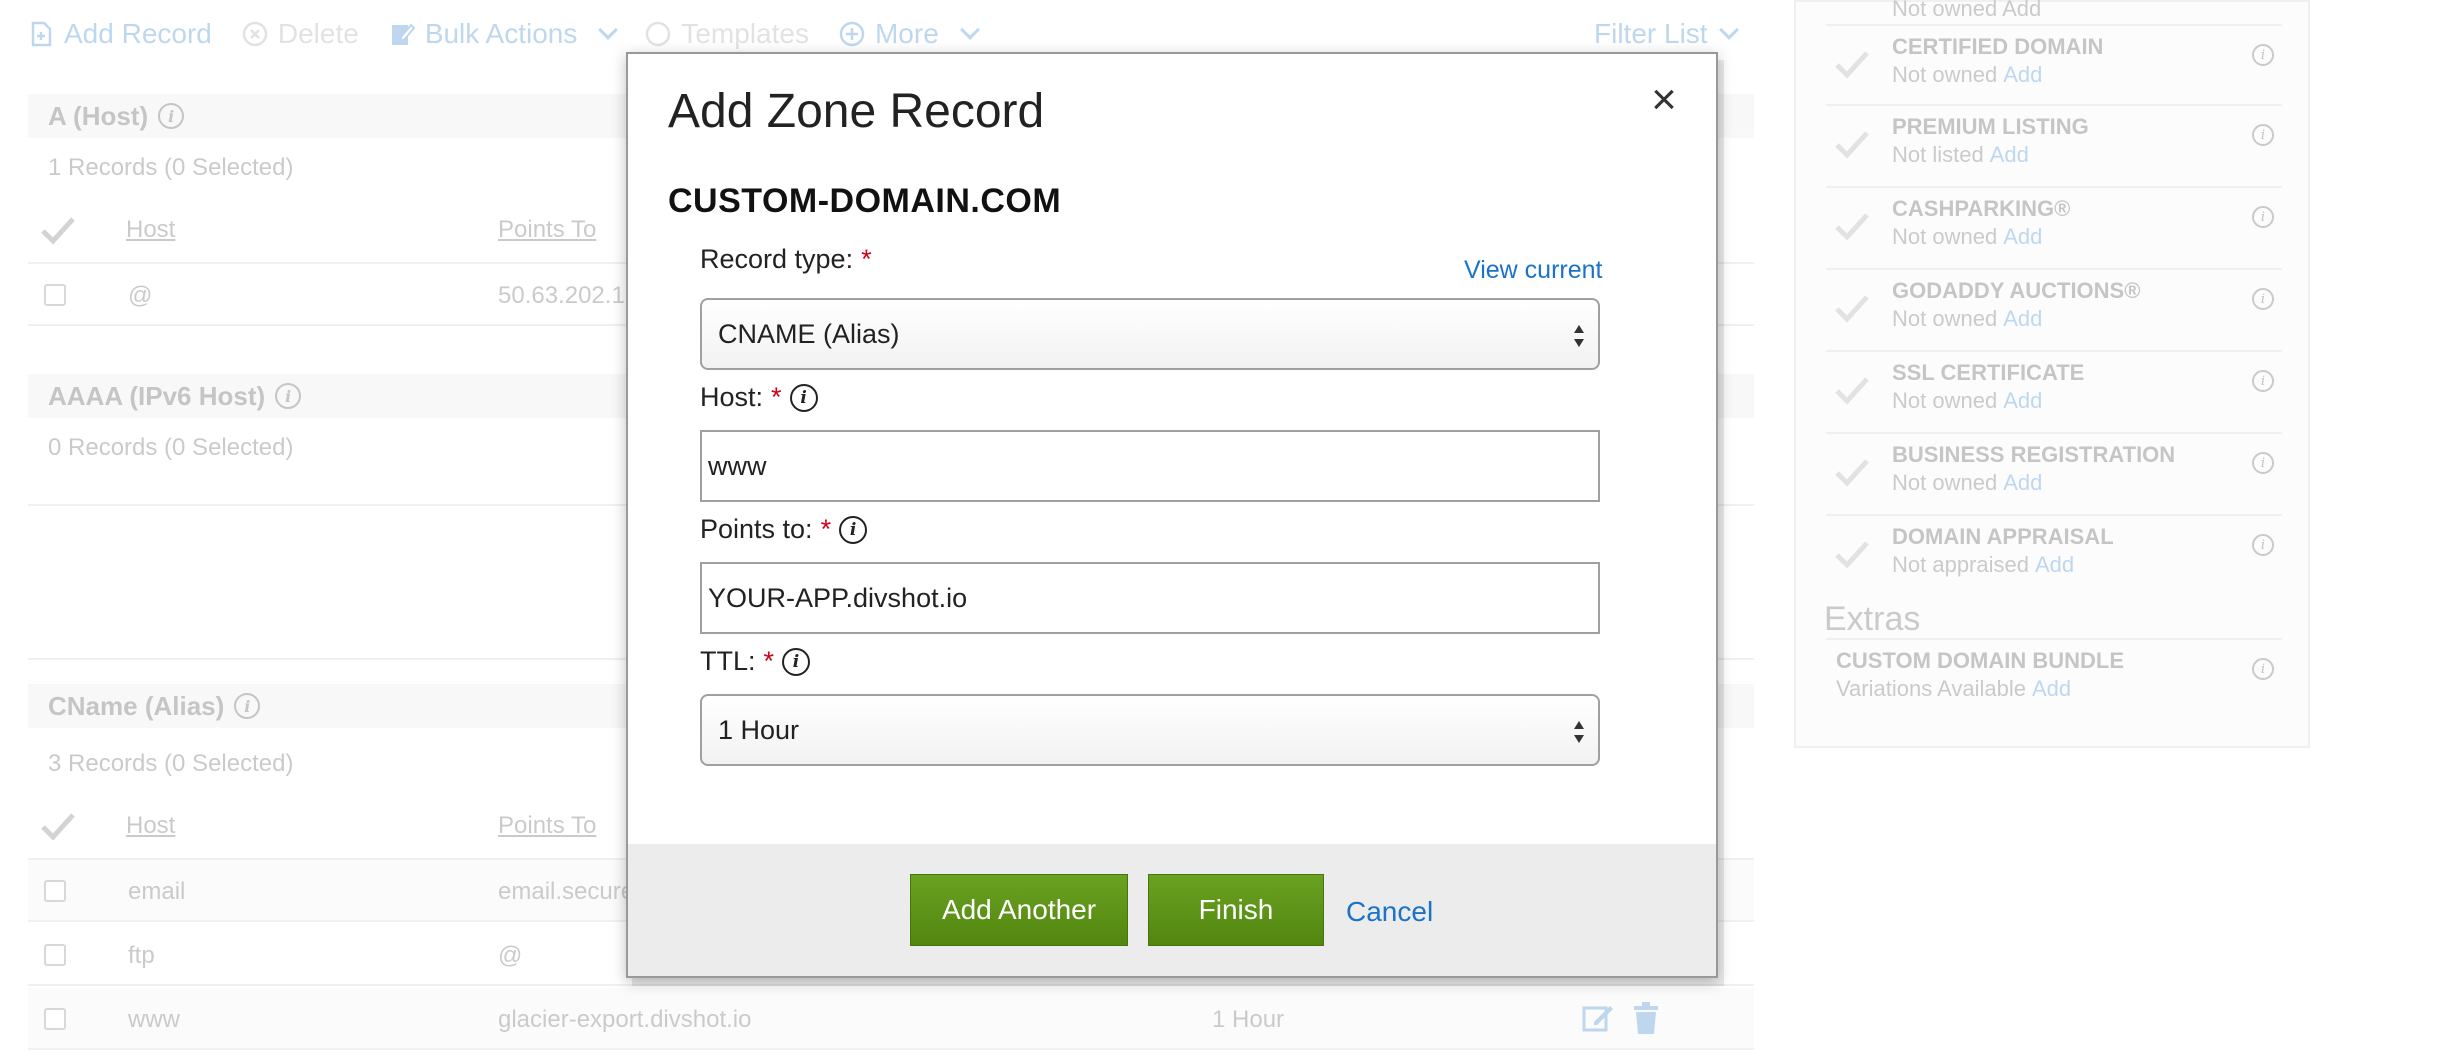  I want to click on panel-item-title: CERTIFIED DOMAIN, so click(1998, 46).